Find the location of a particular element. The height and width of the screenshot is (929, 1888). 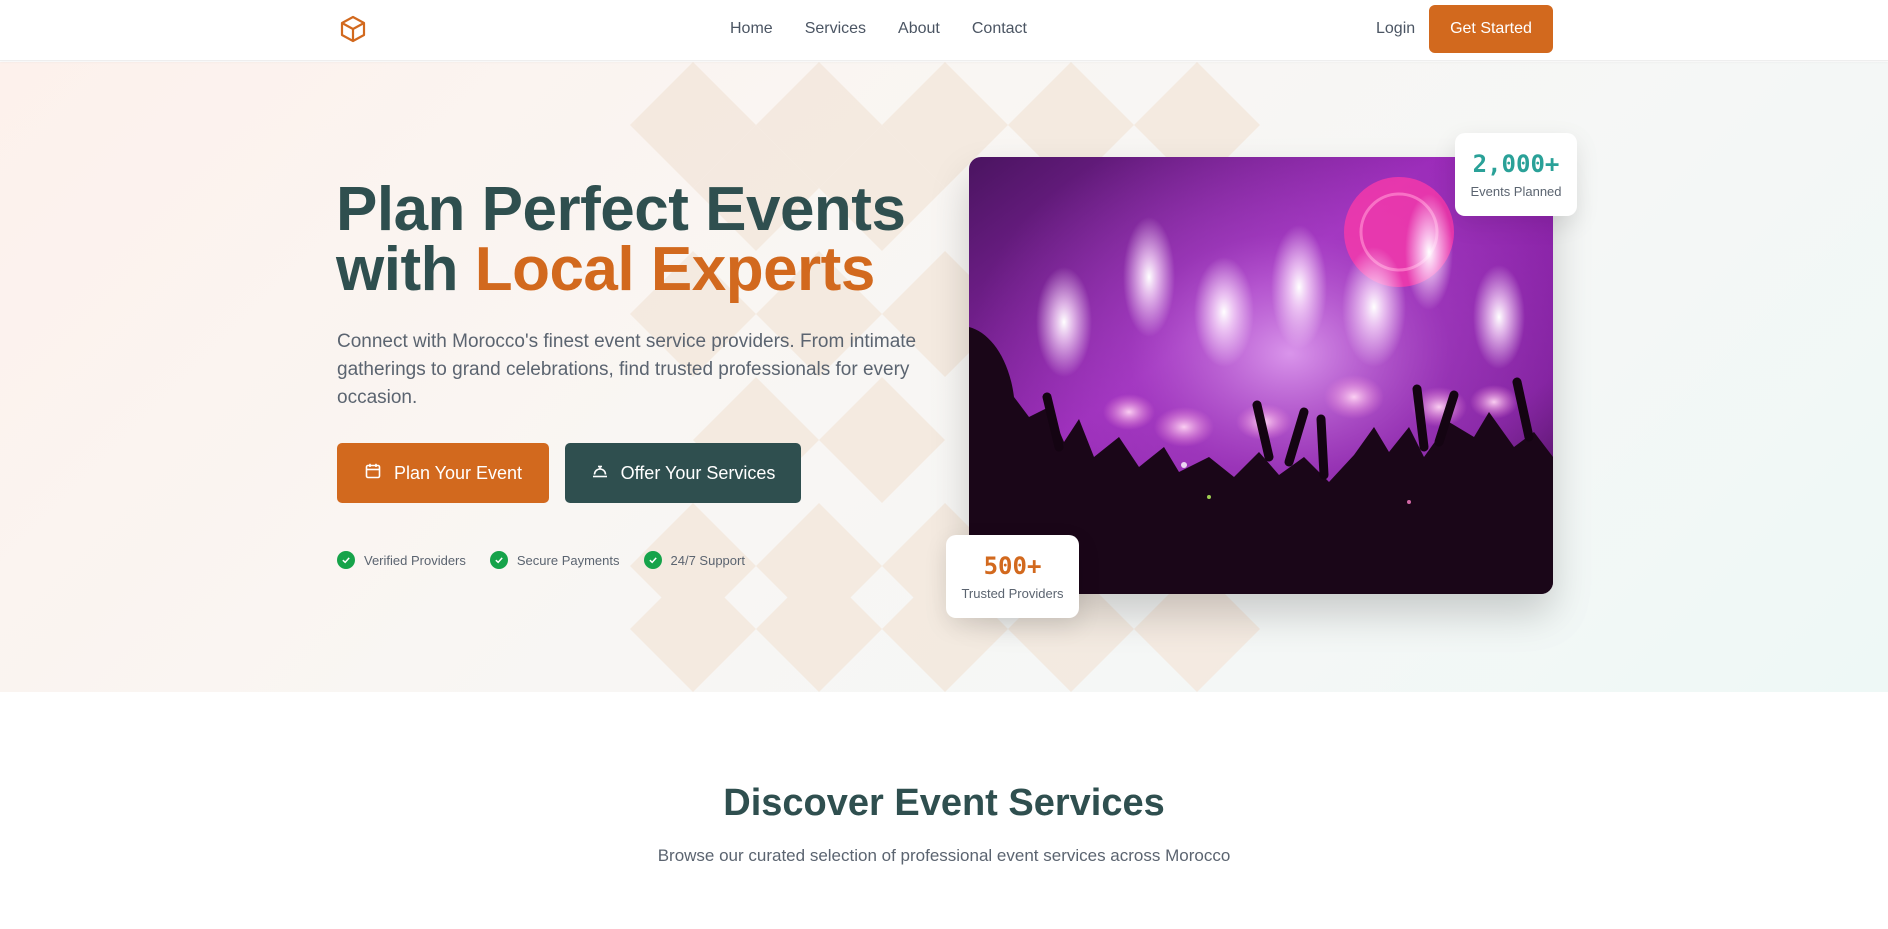

cube-icon is located at coordinates (353, 29).